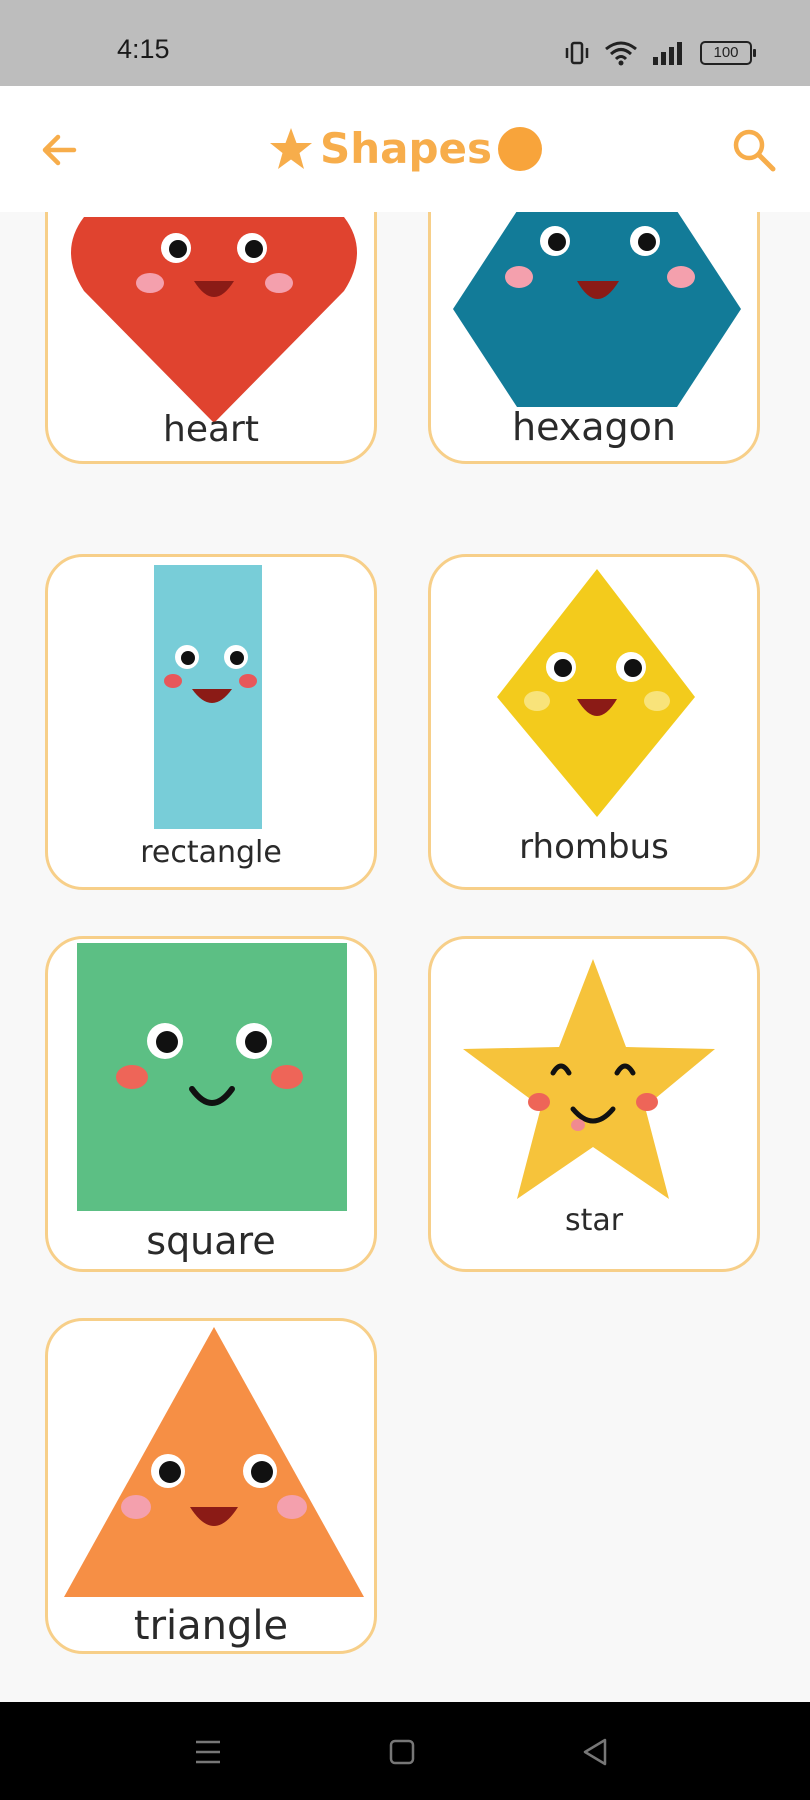  I want to click on shape-card-rhombus: rhombus, so click(594, 722).